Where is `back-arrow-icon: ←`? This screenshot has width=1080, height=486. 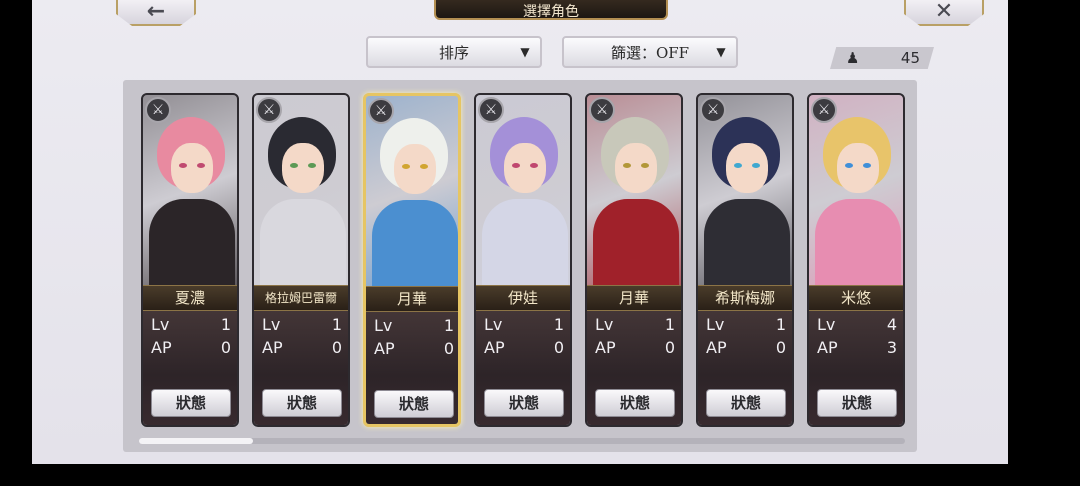 back-arrow-icon: ← is located at coordinates (156, 12).